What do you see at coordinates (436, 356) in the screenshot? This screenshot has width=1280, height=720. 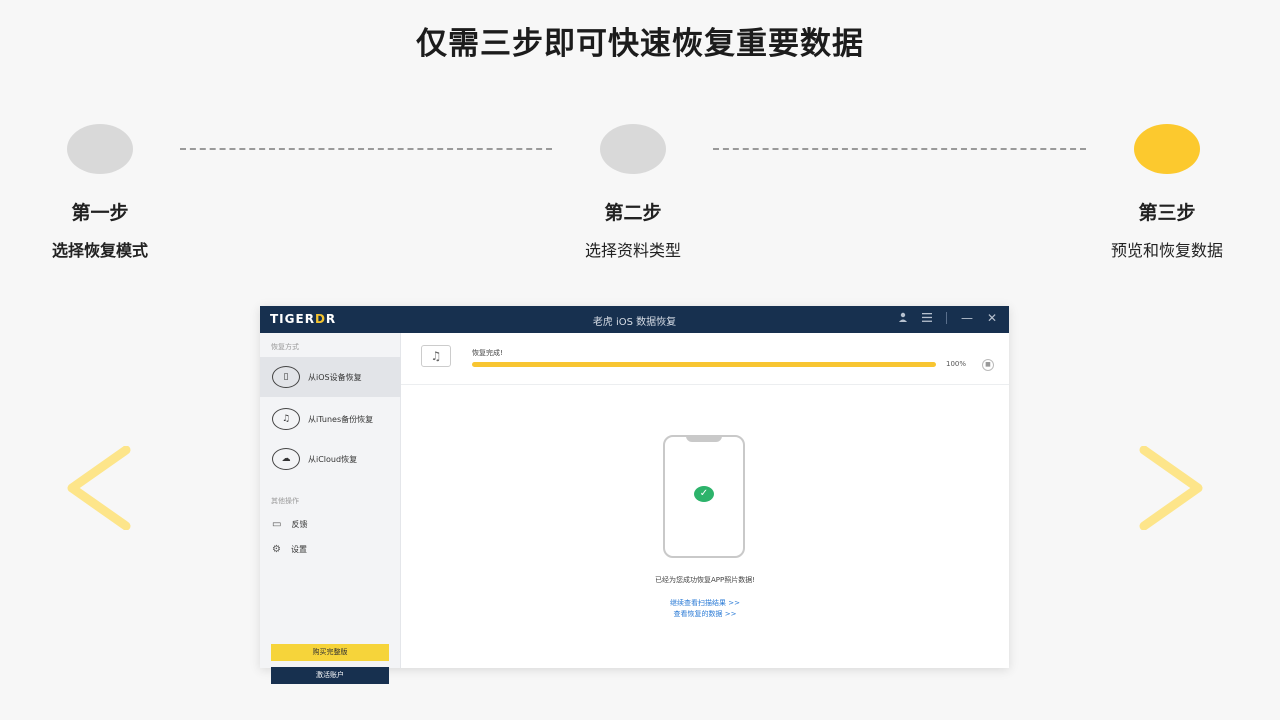 I see `music-note-icon: ♫` at bounding box center [436, 356].